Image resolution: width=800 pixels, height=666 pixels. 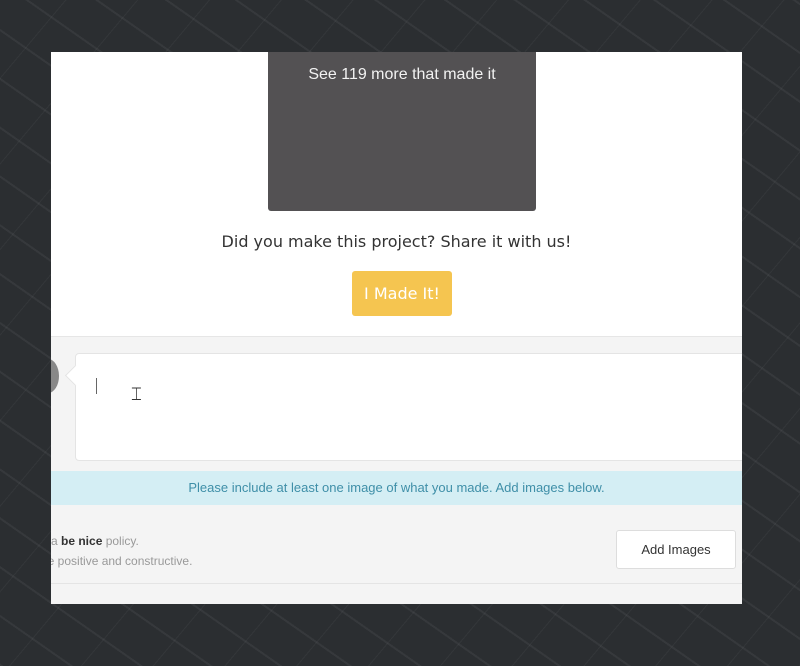 What do you see at coordinates (402, 74) in the screenshot?
I see `see-more-label: See 119 more that made it` at bounding box center [402, 74].